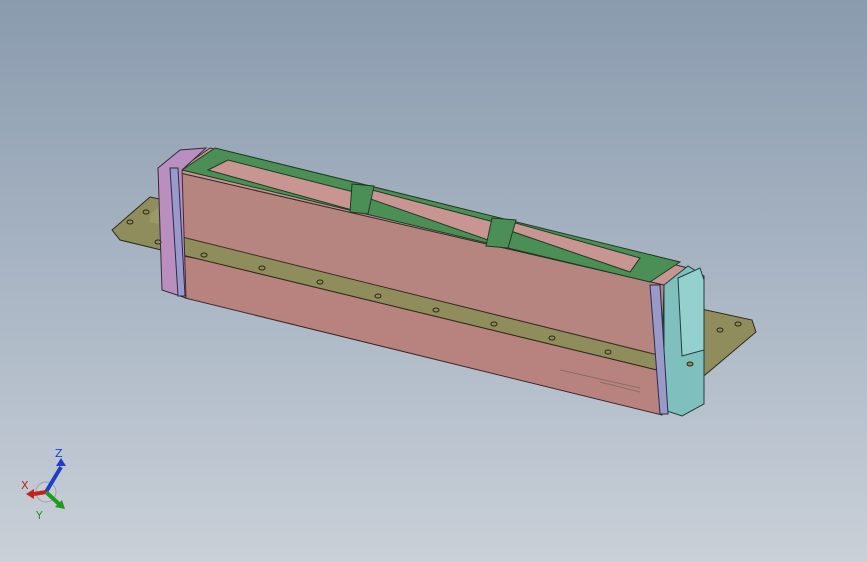 This screenshot has height=562, width=867. Describe the element at coordinates (59, 453) in the screenshot. I see `z-axis-label: Z` at that location.